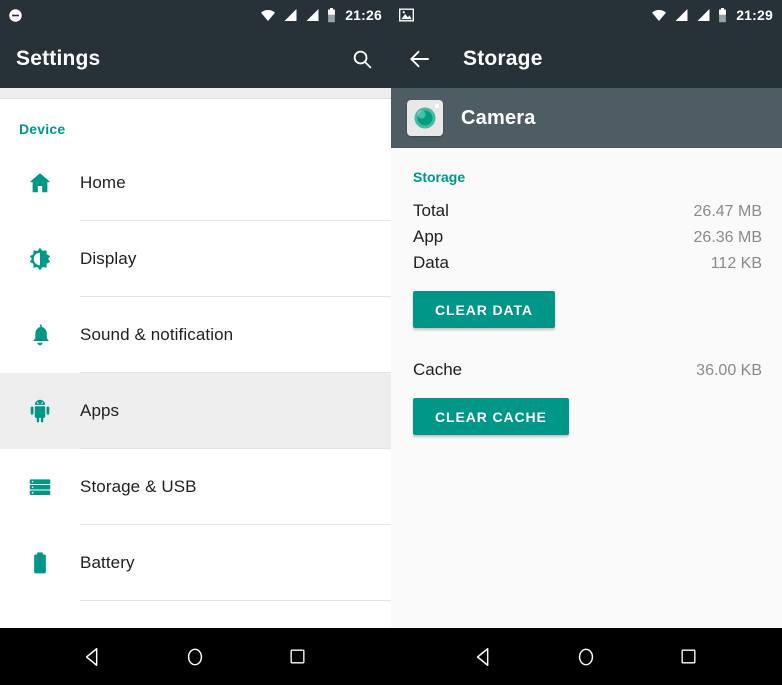 The width and height of the screenshot is (782, 685). I want to click on bell-icon, so click(41, 335).